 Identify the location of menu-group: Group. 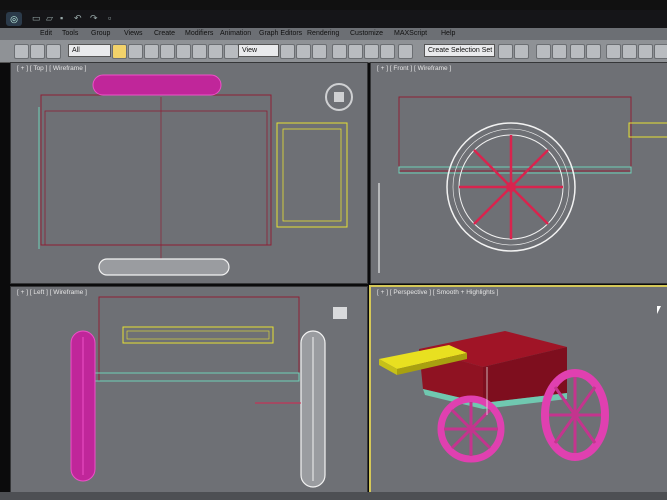
(100, 33).